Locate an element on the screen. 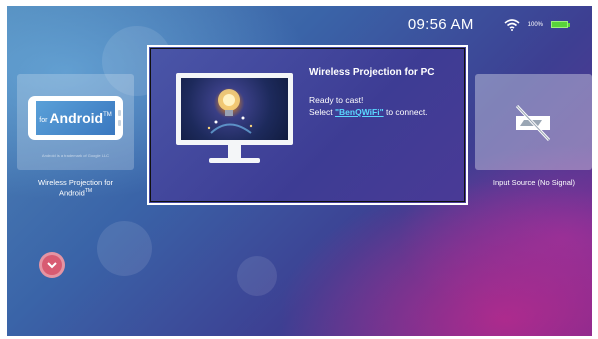 The height and width of the screenshot is (339, 598). chevron-down-icon is located at coordinates (52, 265).